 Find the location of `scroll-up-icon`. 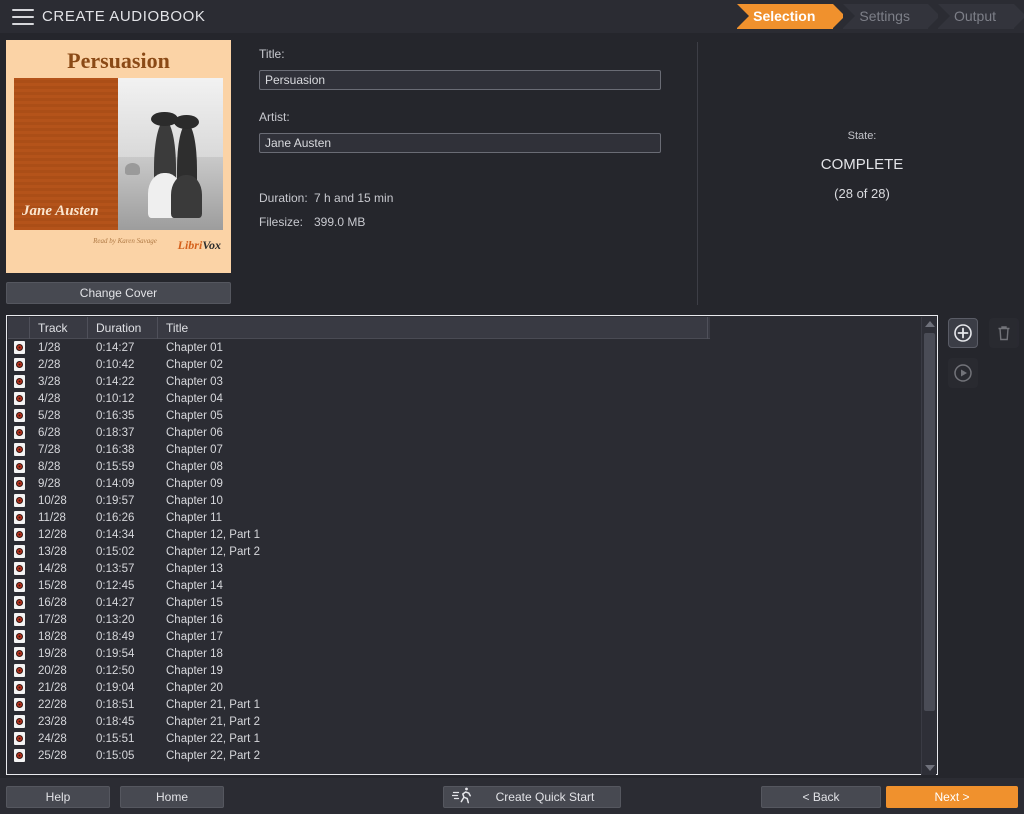

scroll-up-icon is located at coordinates (929, 324).